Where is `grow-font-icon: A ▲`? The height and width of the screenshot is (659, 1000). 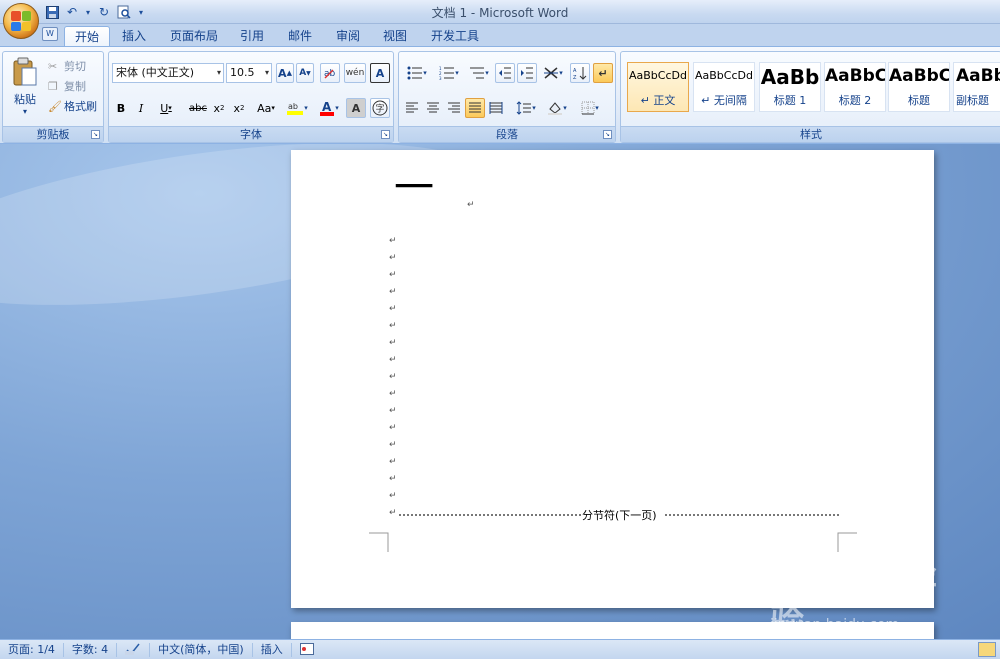
grow-font-icon: A ▲ is located at coordinates (285, 73).